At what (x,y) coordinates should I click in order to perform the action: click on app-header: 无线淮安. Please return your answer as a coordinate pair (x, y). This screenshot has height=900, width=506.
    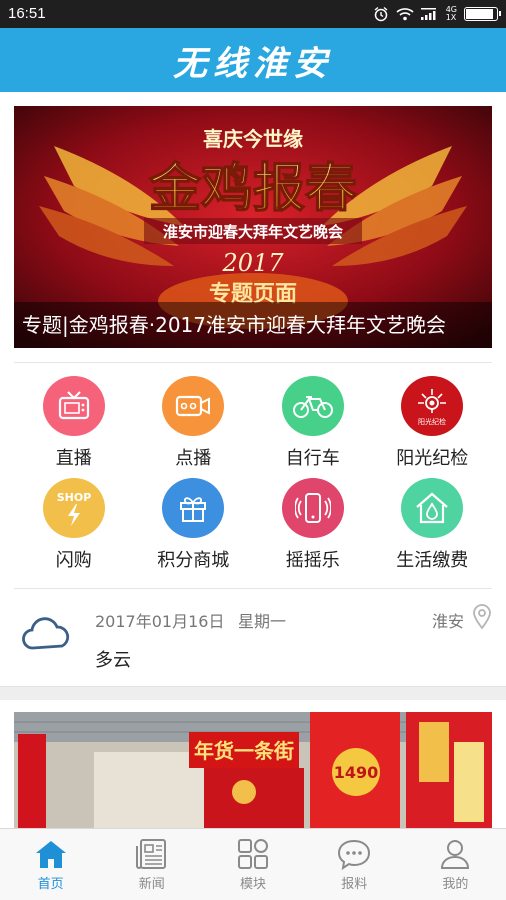
    Looking at the image, I should click on (253, 60).